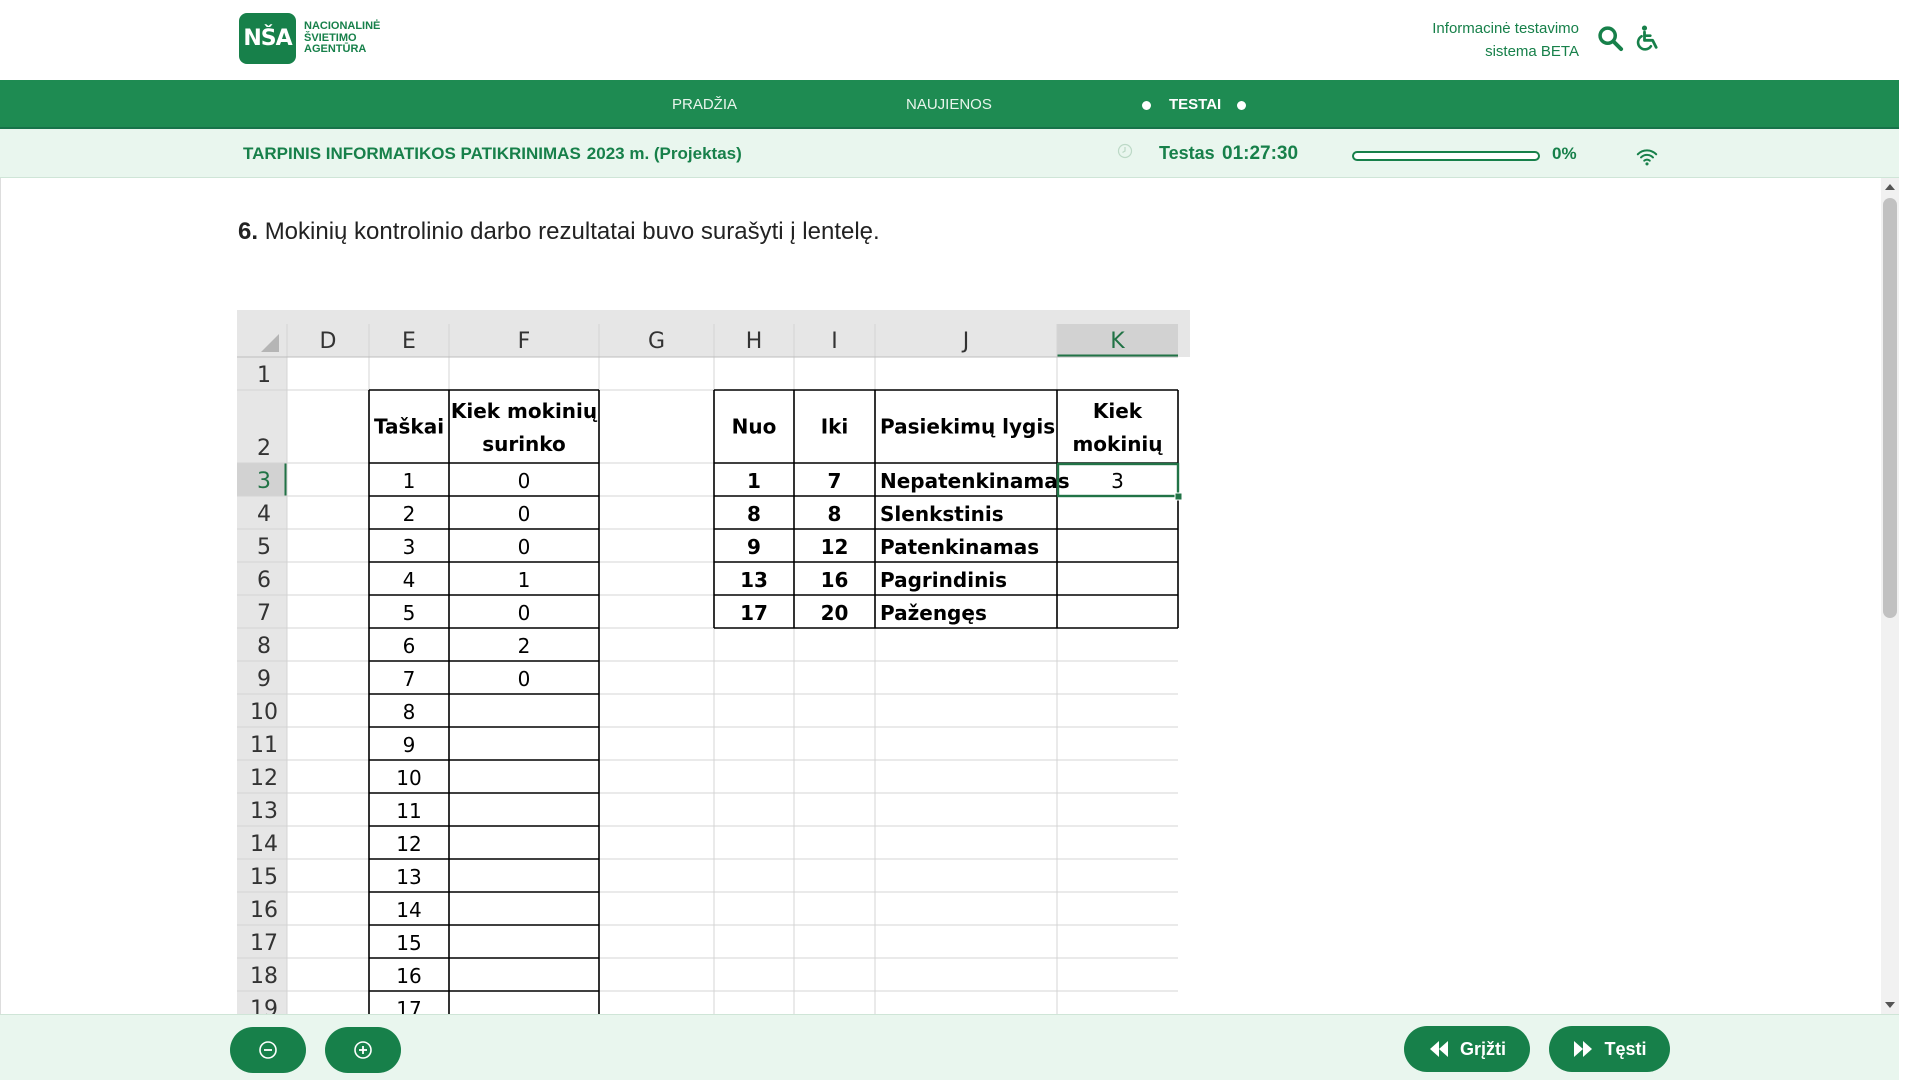 The width and height of the screenshot is (1920, 1080). I want to click on left-table-points-cell: 2, so click(409, 514).